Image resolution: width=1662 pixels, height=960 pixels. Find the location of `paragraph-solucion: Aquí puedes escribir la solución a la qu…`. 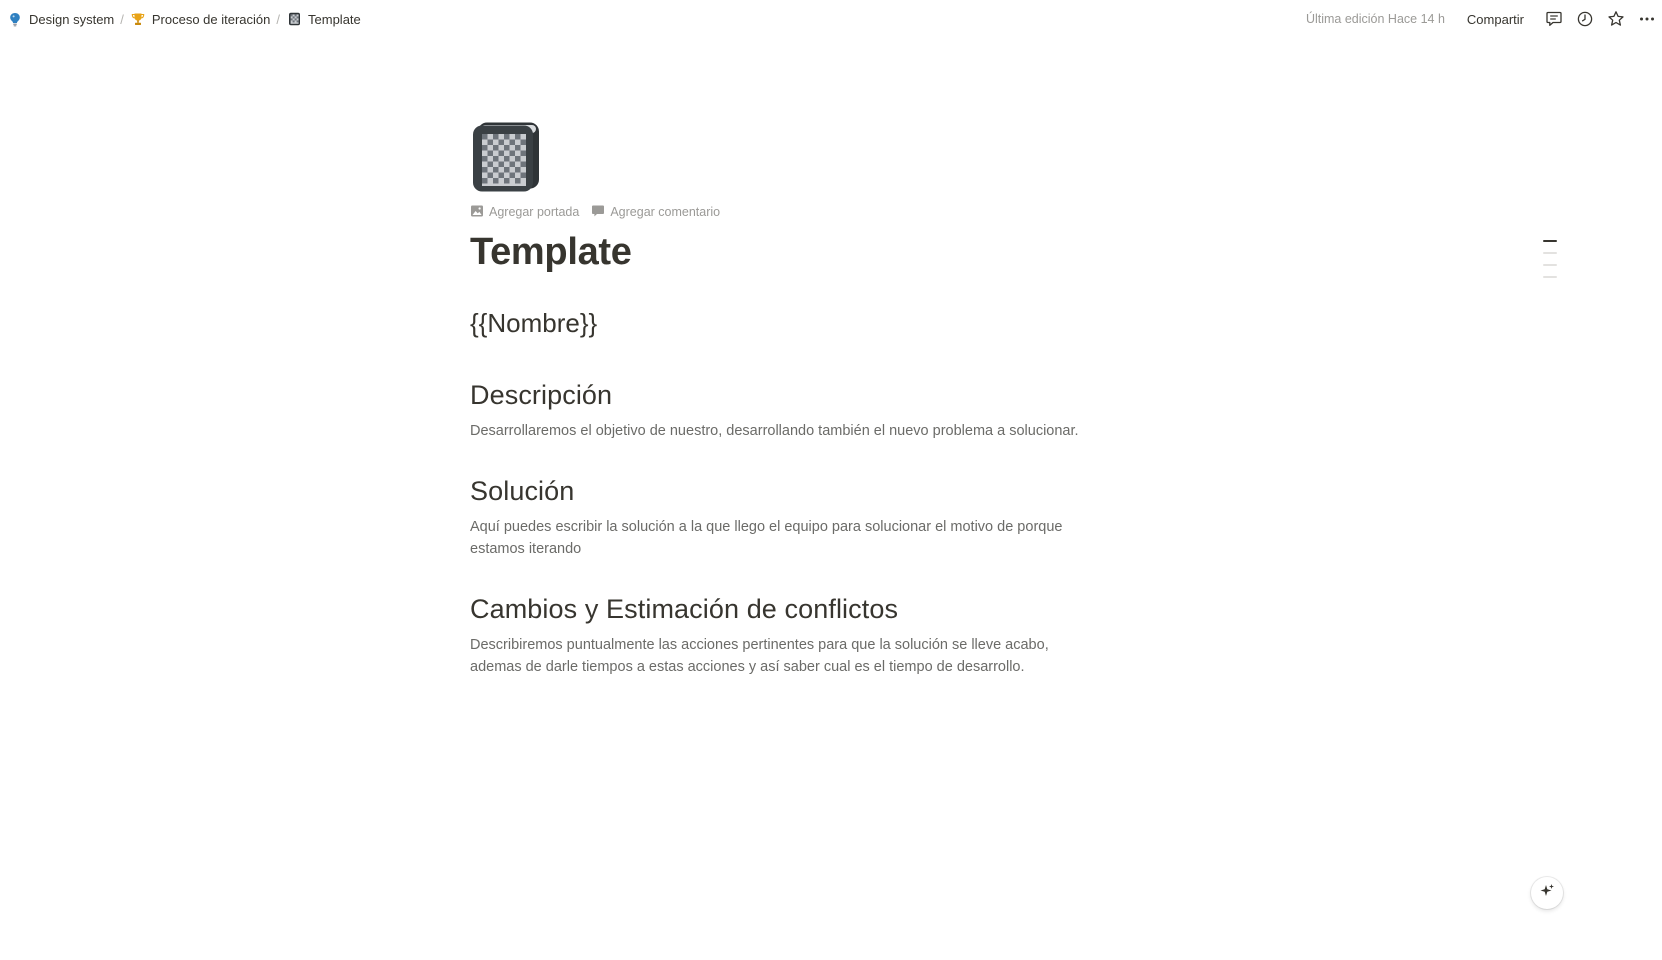

paragraph-solucion: Aquí puedes escribir la solución a la qu… is located at coordinates (776, 538).